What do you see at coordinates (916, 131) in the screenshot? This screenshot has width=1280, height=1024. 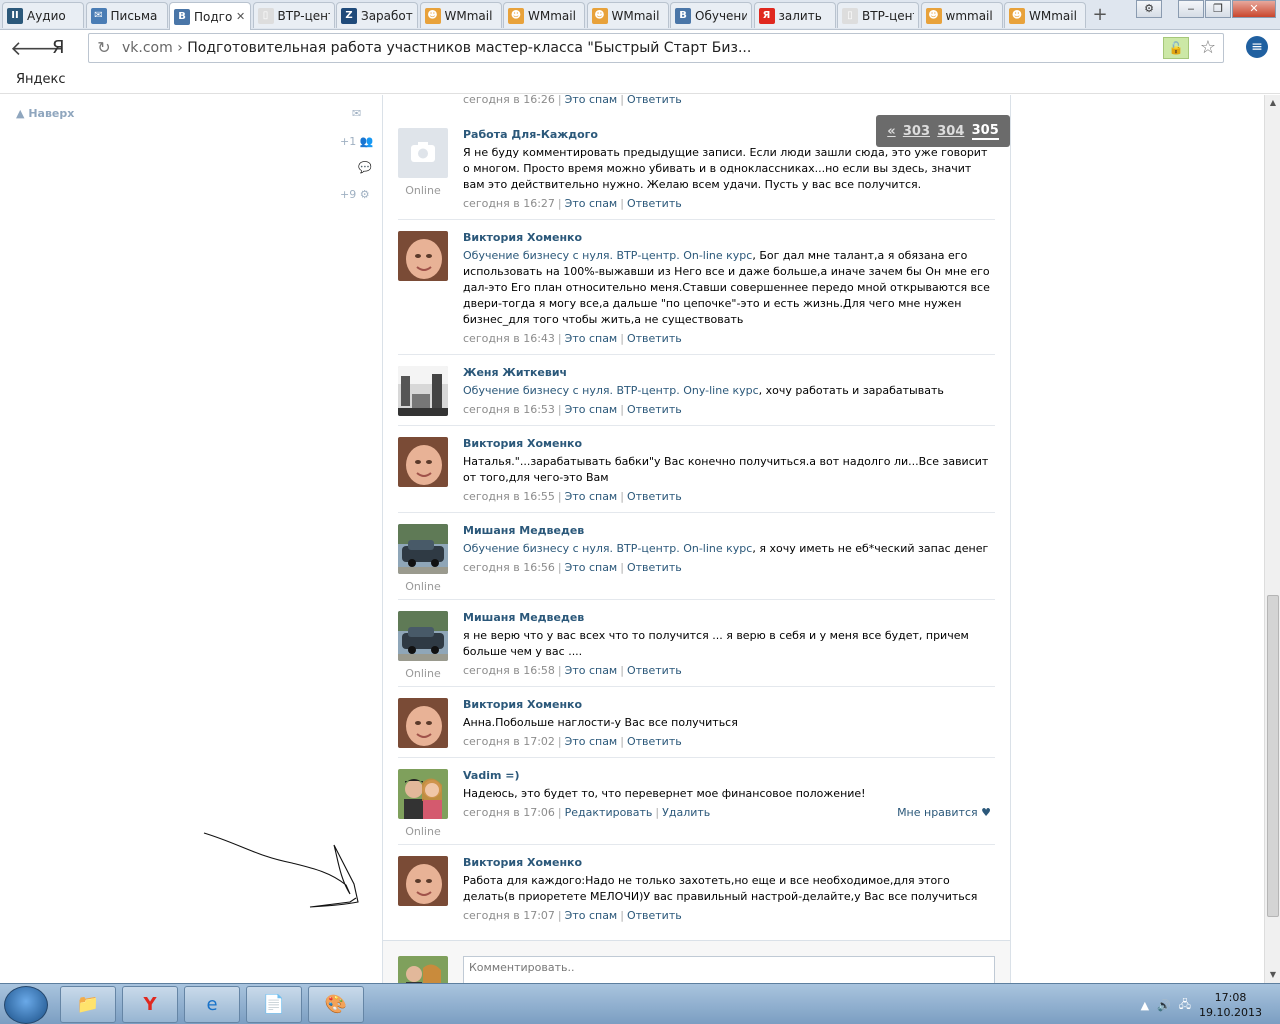 I see `page-303: 303` at bounding box center [916, 131].